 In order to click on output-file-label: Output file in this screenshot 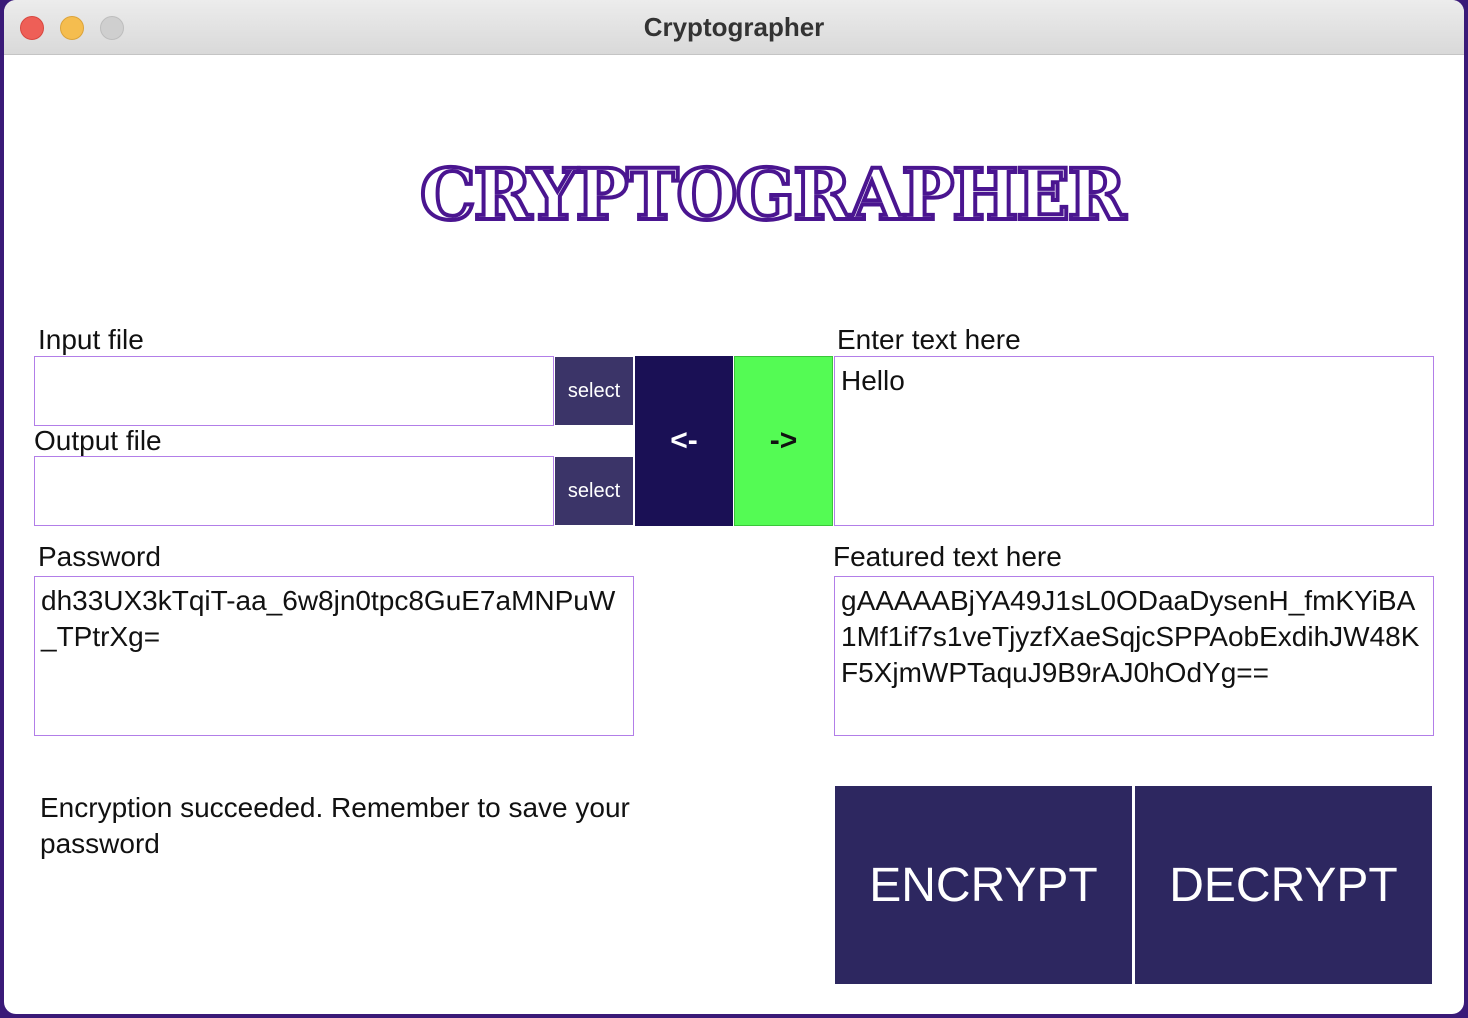, I will do `click(98, 440)`.